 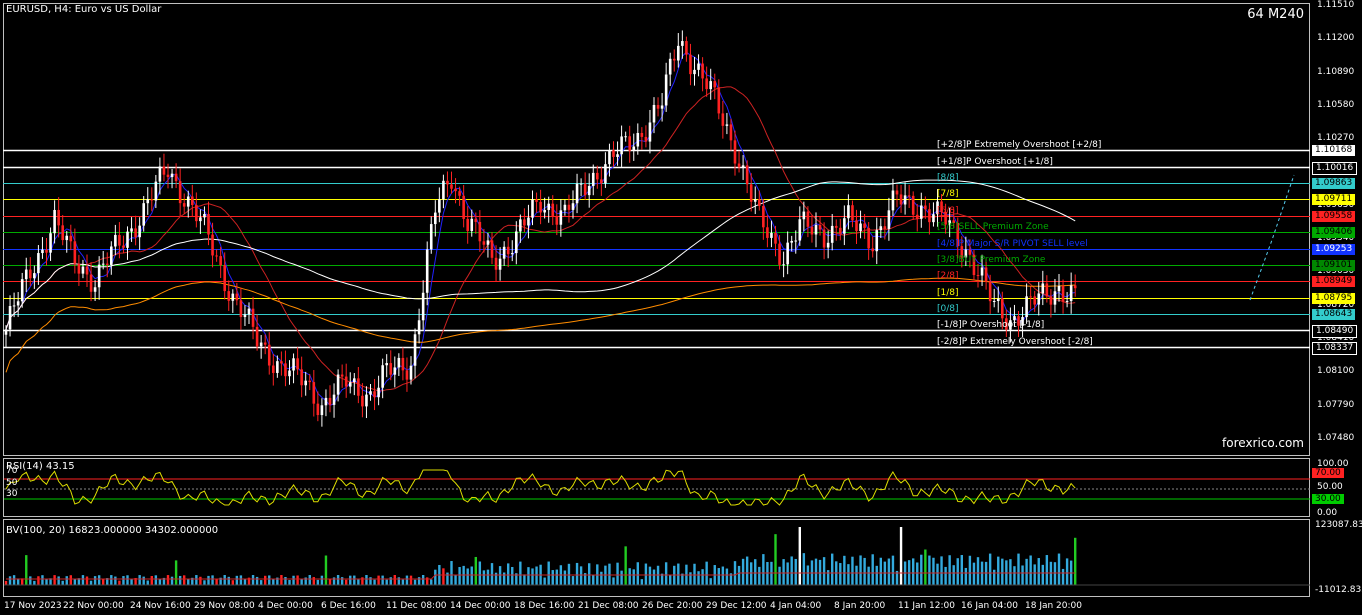 I want to click on indicator-tick: 50, so click(x=12, y=483).